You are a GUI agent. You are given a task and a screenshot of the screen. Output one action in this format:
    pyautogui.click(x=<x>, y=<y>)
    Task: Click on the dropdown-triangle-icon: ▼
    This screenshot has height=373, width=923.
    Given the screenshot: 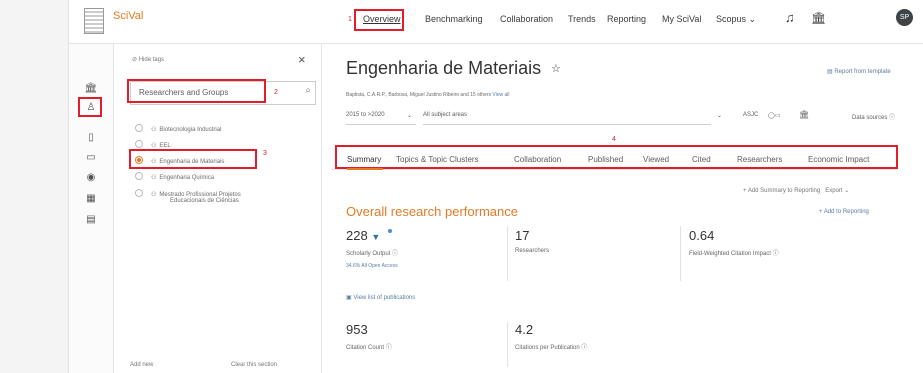 What is the action you would take?
    pyautogui.click(x=375, y=237)
    